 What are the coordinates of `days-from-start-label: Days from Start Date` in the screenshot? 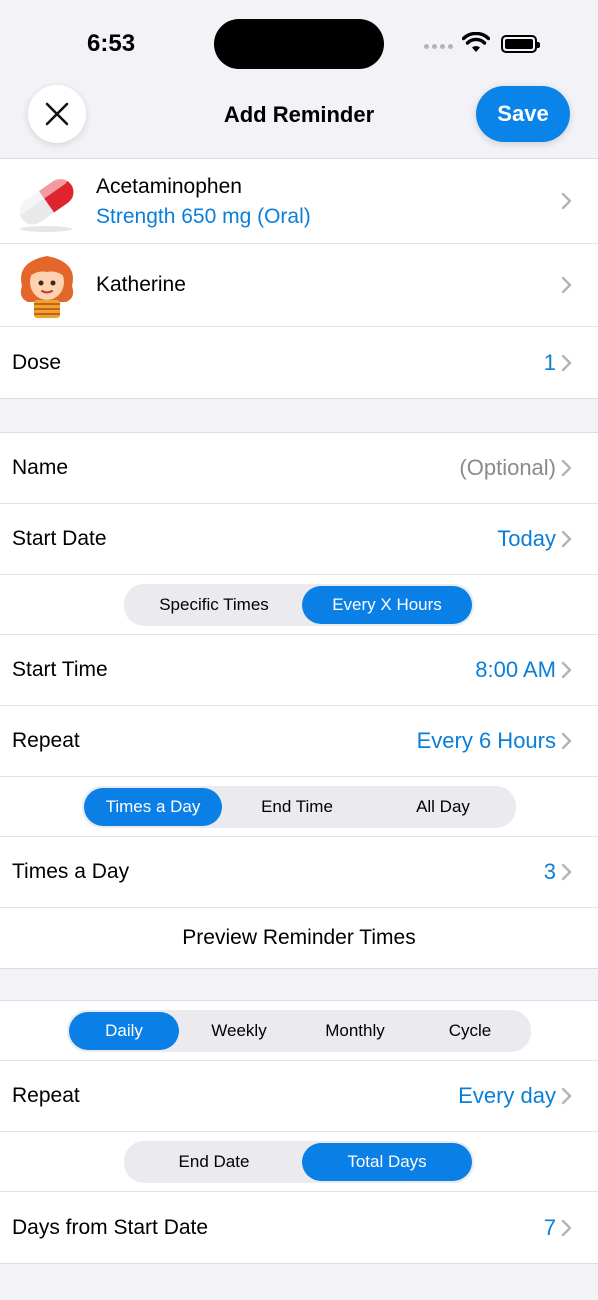 It's located at (110, 1227).